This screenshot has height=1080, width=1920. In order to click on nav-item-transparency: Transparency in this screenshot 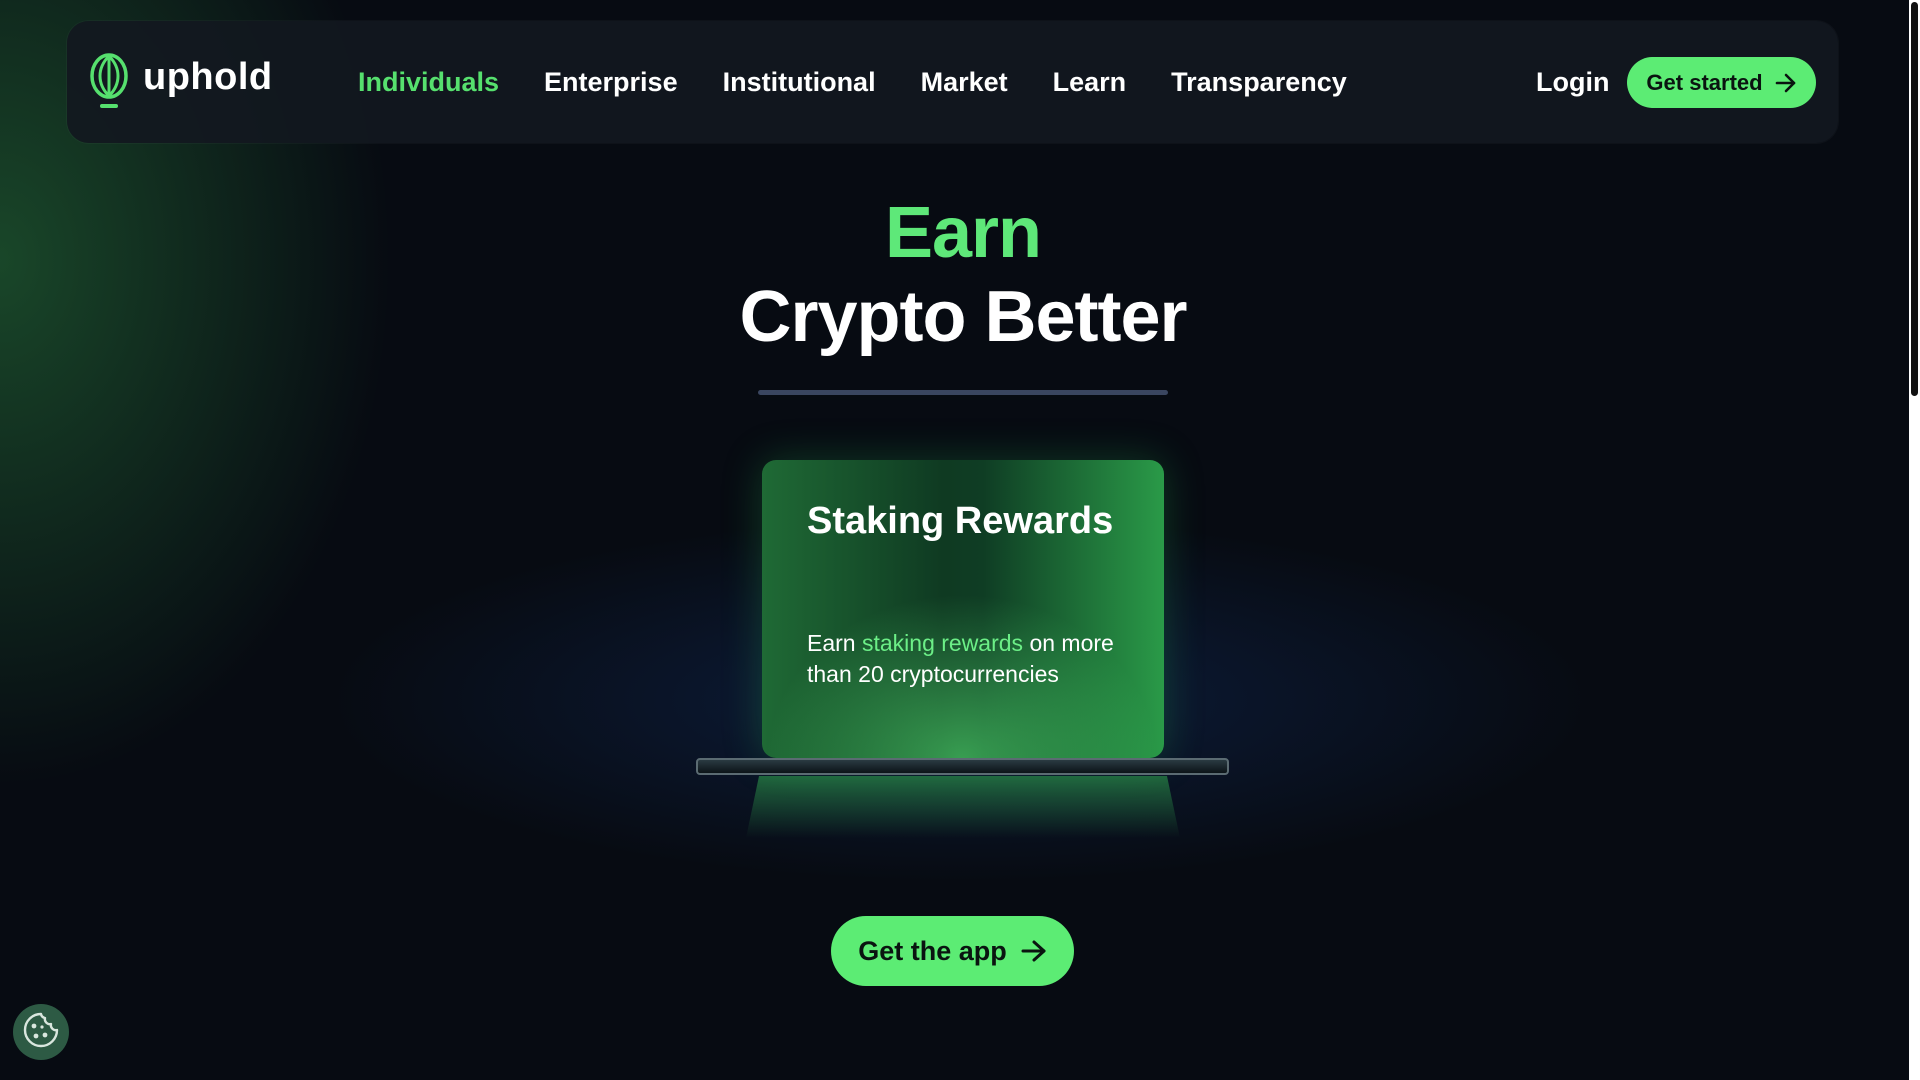, I will do `click(1259, 82)`.